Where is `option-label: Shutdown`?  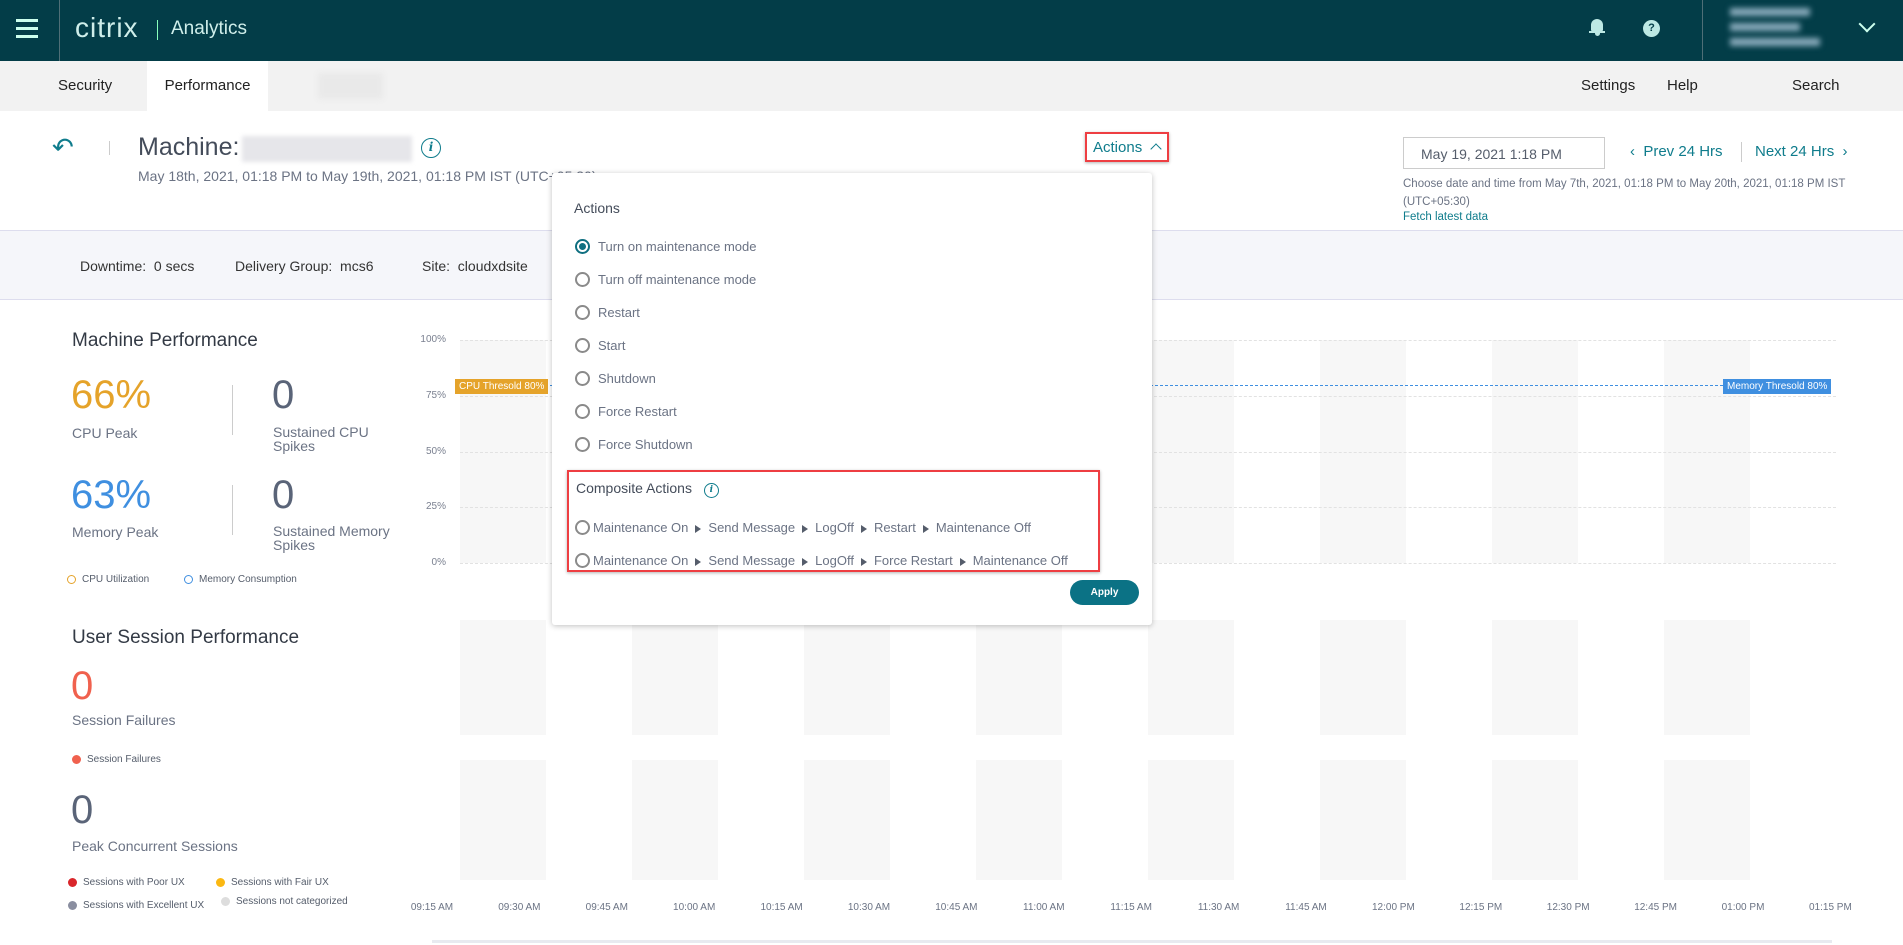 option-label: Shutdown is located at coordinates (627, 378).